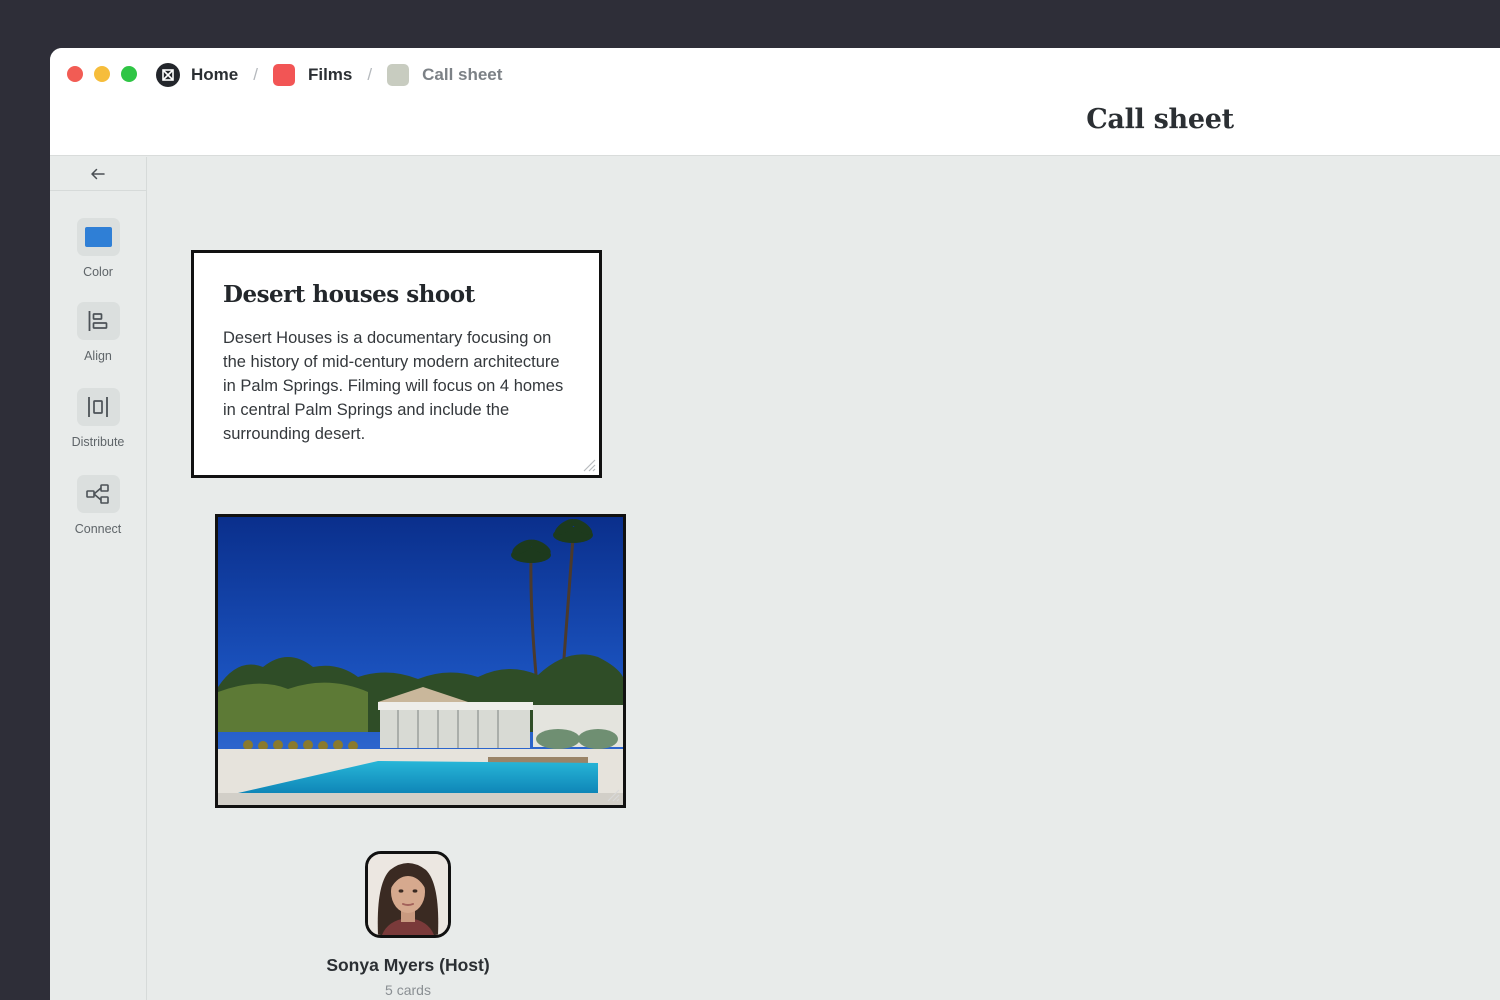  What do you see at coordinates (102, 74) in the screenshot?
I see `minimize-window-button` at bounding box center [102, 74].